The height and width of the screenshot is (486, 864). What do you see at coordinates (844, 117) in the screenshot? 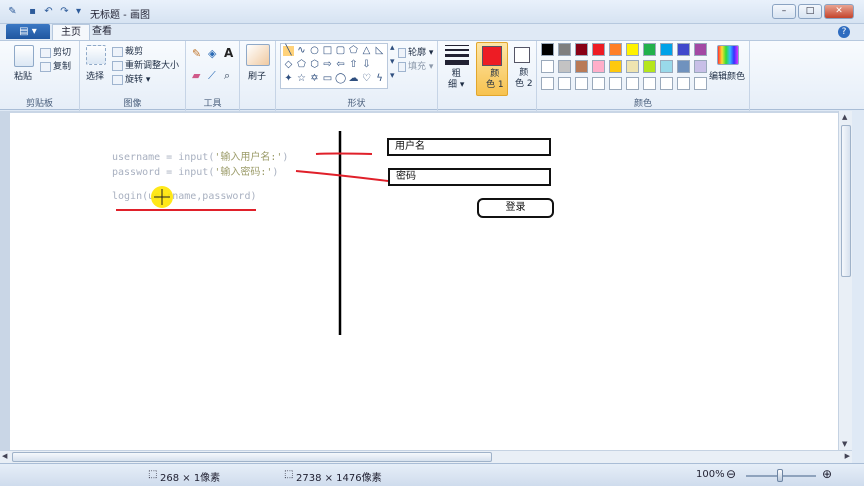
I see `scroll-up-icon: ▲` at bounding box center [844, 117].